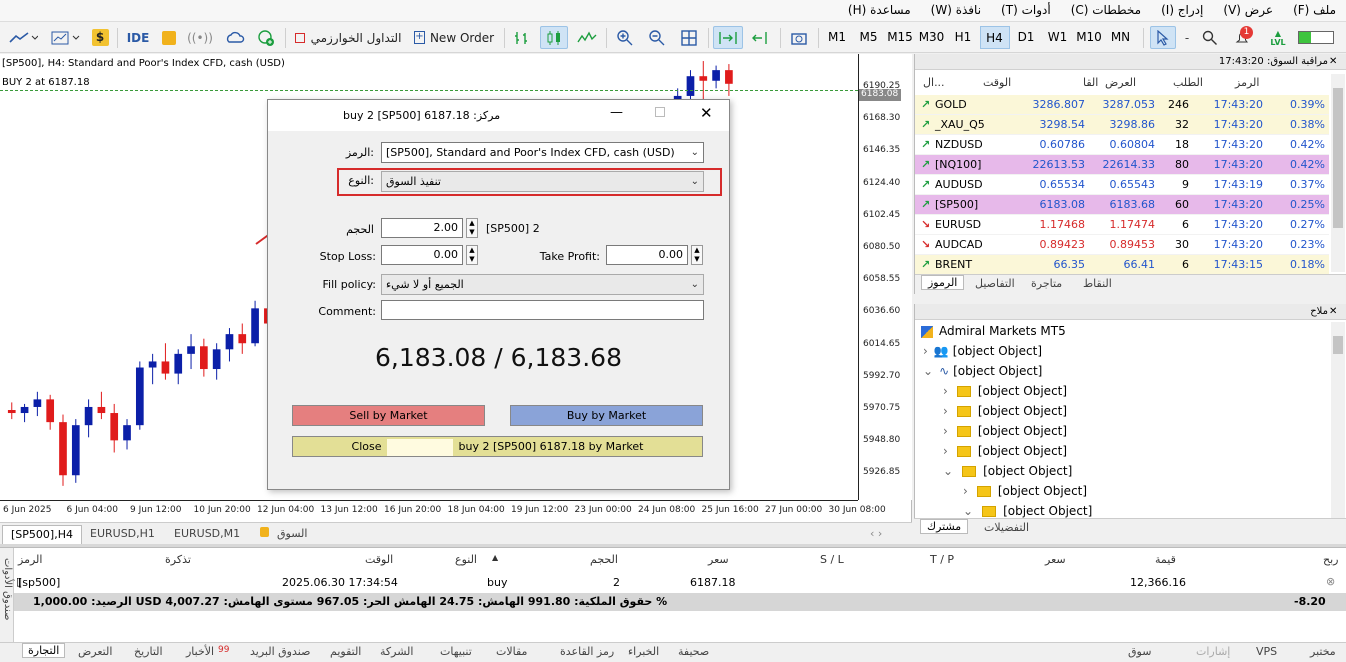 This screenshot has width=1346, height=662. Describe the element at coordinates (1338, 420) in the screenshot. I see `navigator-scrollbar` at that location.